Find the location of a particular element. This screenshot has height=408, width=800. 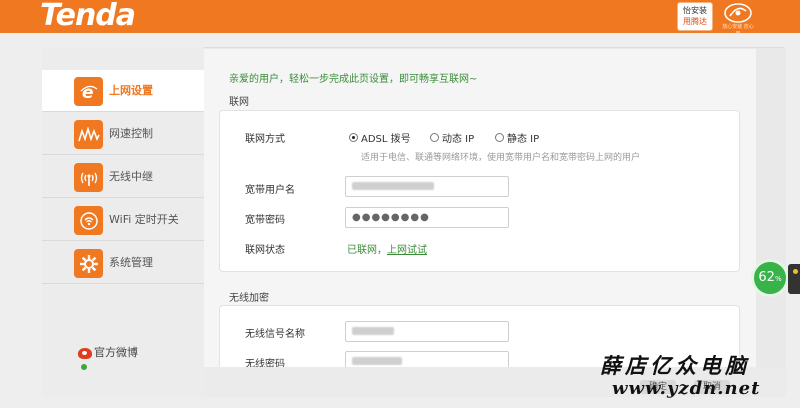

sidebar-item-wifi-timer: WiFi 定时开关 is located at coordinates (123, 220).